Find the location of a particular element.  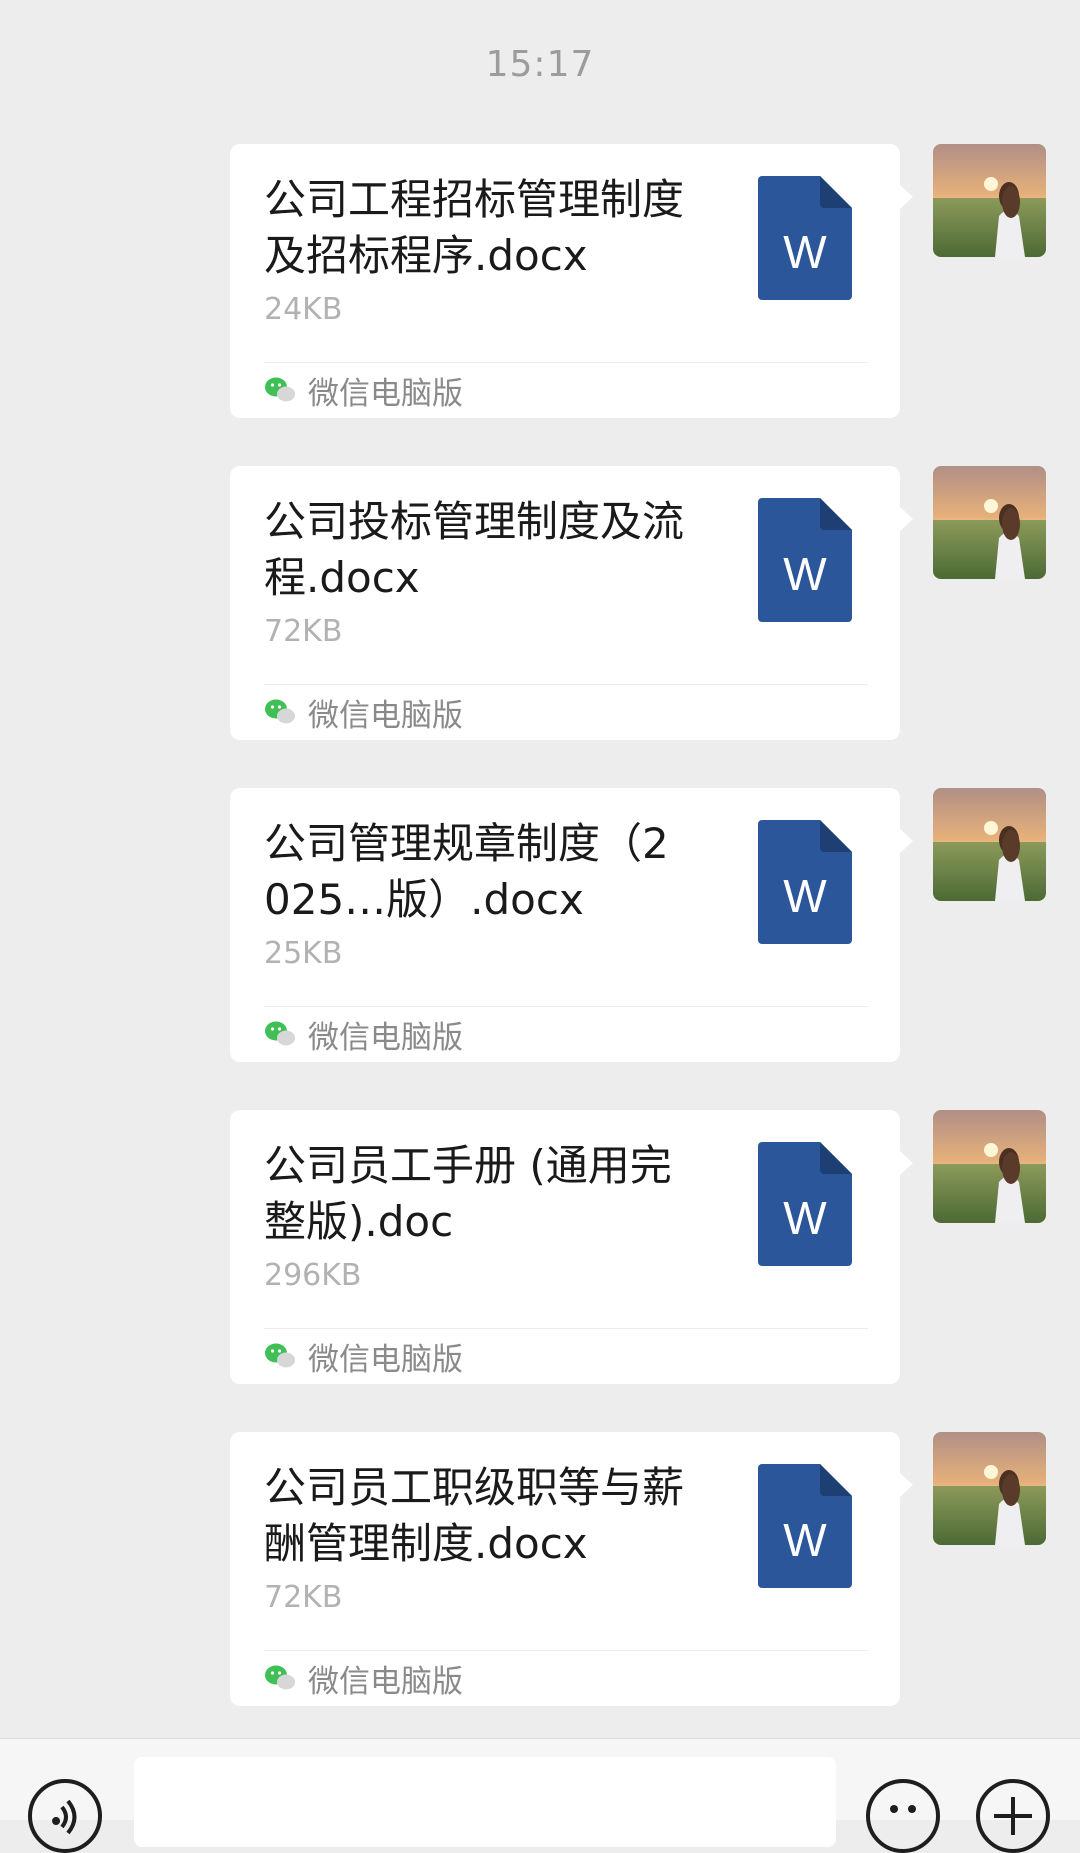

input-bar is located at coordinates (540, 1795).